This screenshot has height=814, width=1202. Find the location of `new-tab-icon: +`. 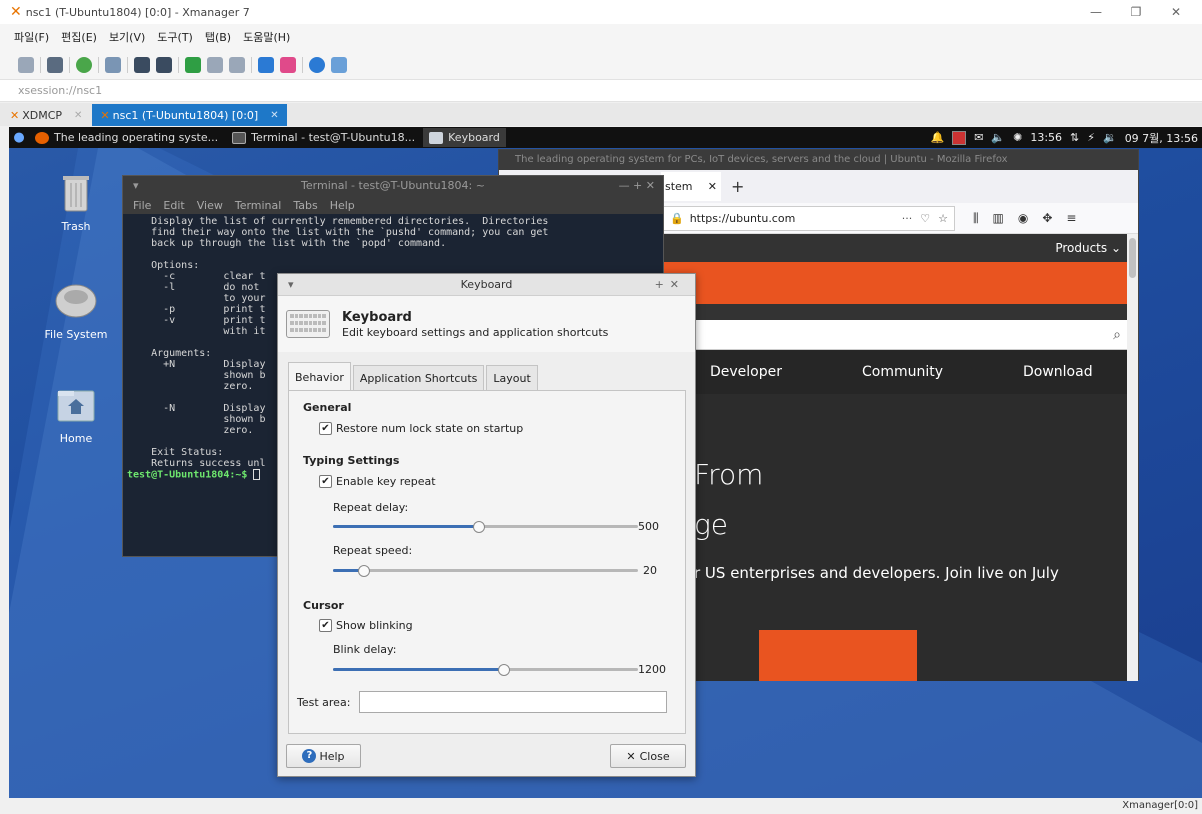

new-tab-icon: + is located at coordinates (737, 186).